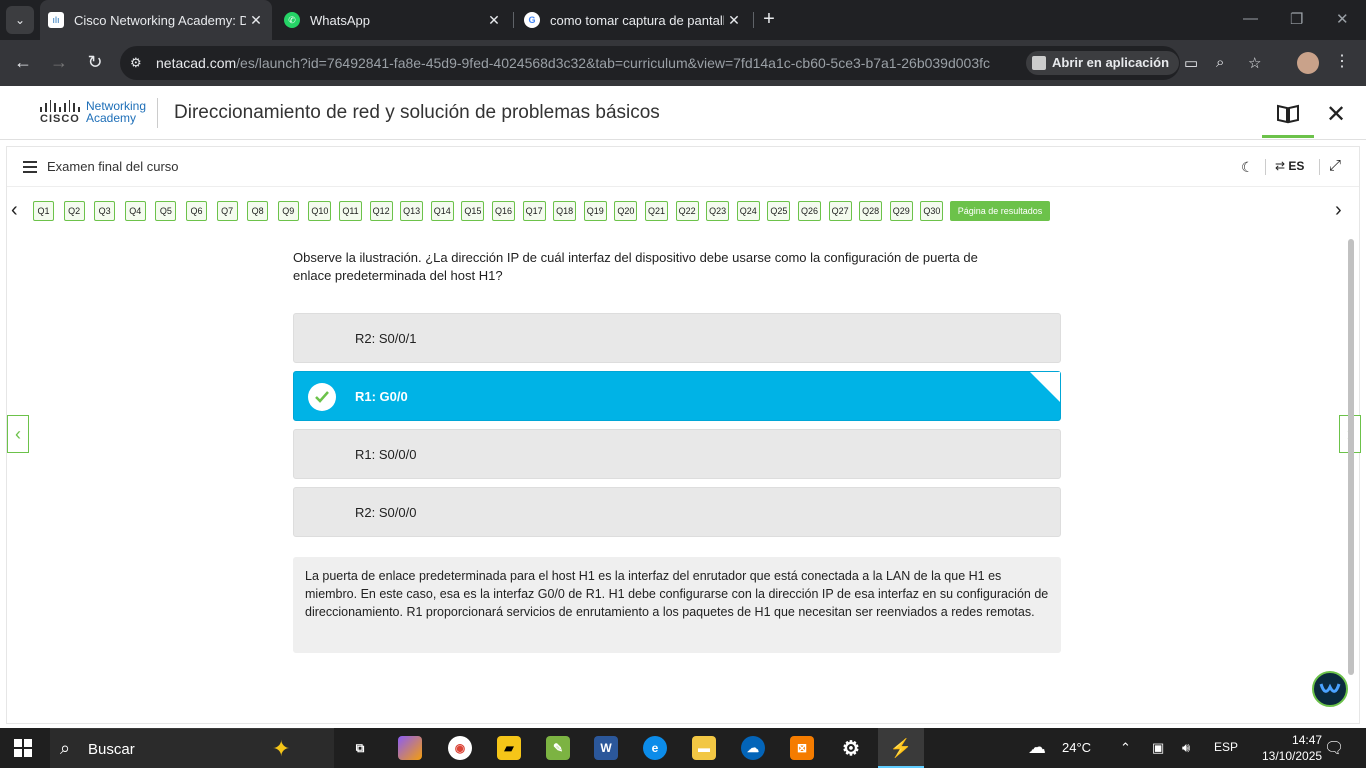 The image size is (1366, 768). I want to click on question-button-3: Q3, so click(105, 211).